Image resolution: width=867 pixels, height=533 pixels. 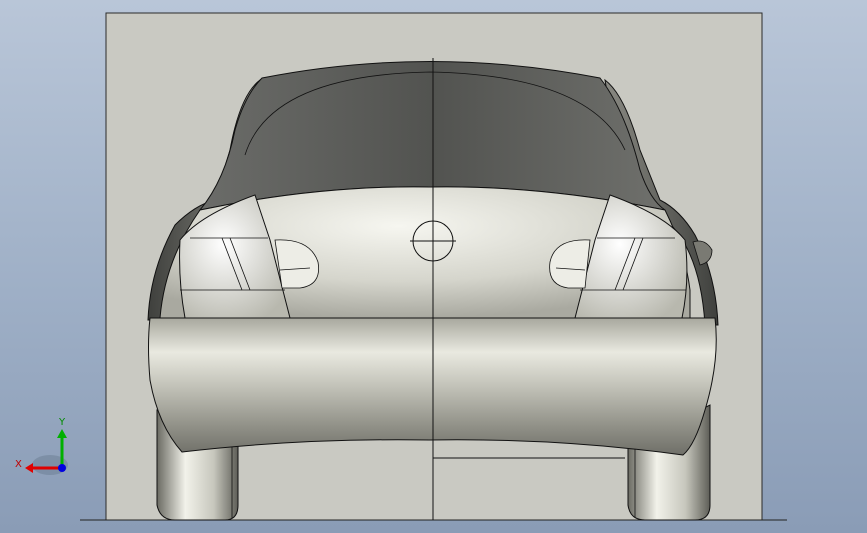 What do you see at coordinates (62, 468) in the screenshot?
I see `triad-z-axis` at bounding box center [62, 468].